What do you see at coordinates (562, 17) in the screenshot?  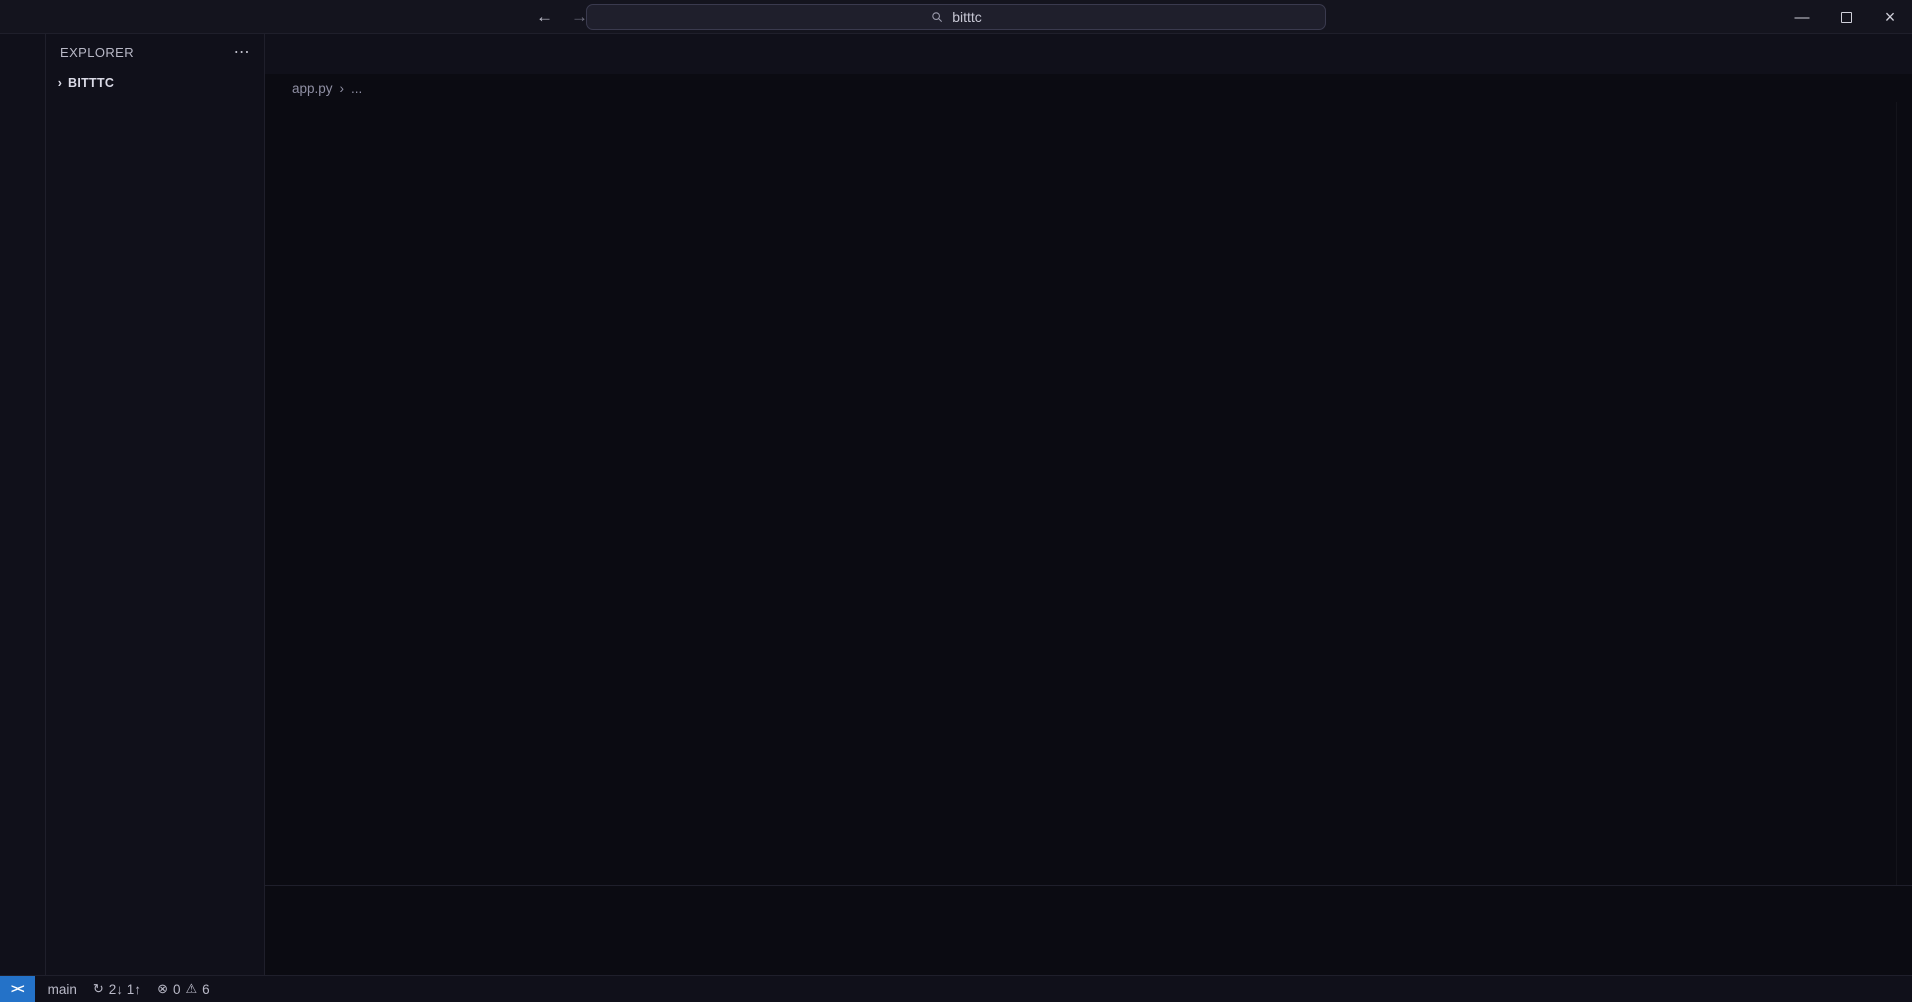 I see `history-nav: ← →` at bounding box center [562, 17].